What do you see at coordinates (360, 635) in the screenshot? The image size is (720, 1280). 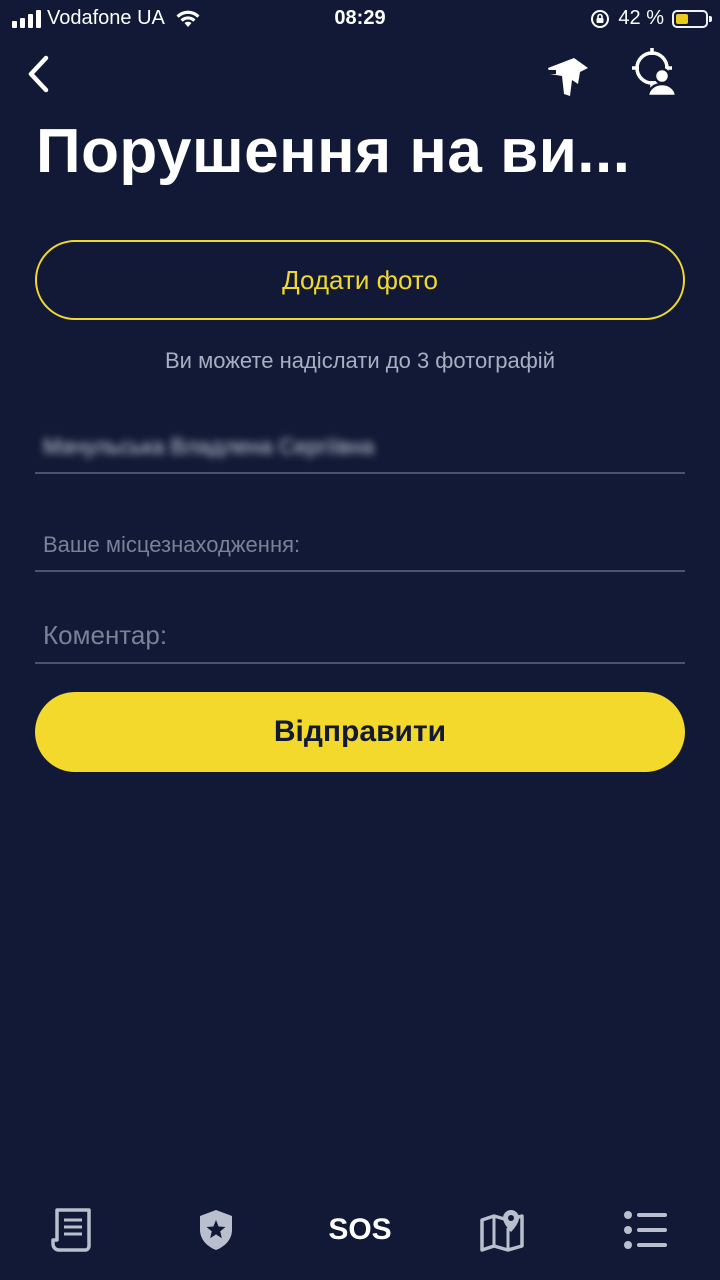 I see `comment-field: Коментар:` at bounding box center [360, 635].